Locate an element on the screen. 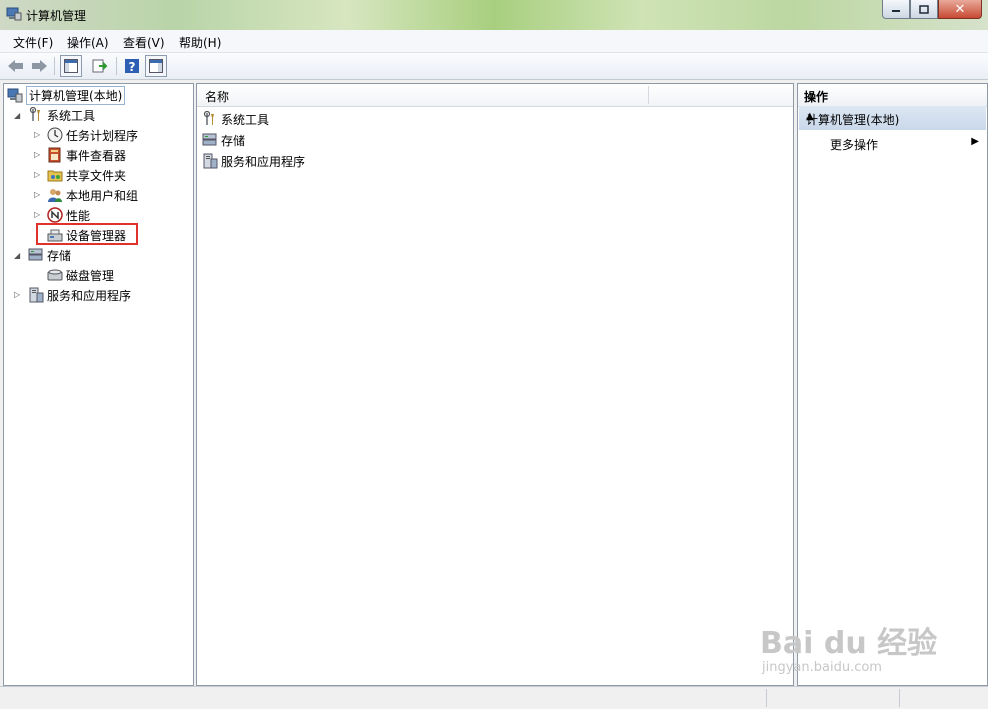 The width and height of the screenshot is (988, 709). event-log-icon is located at coordinates (54, 155).